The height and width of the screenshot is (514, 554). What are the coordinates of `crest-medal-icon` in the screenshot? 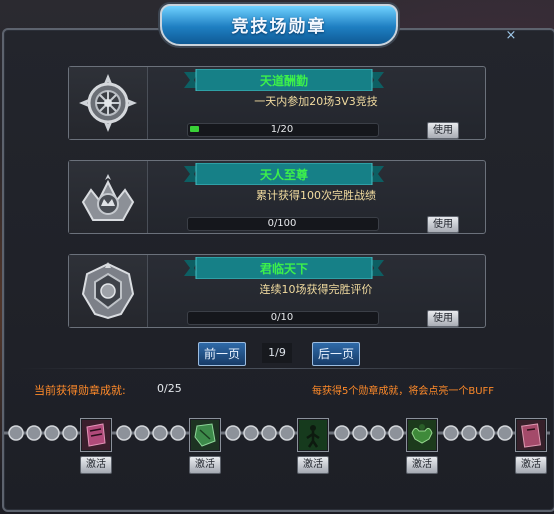 It's located at (108, 291).